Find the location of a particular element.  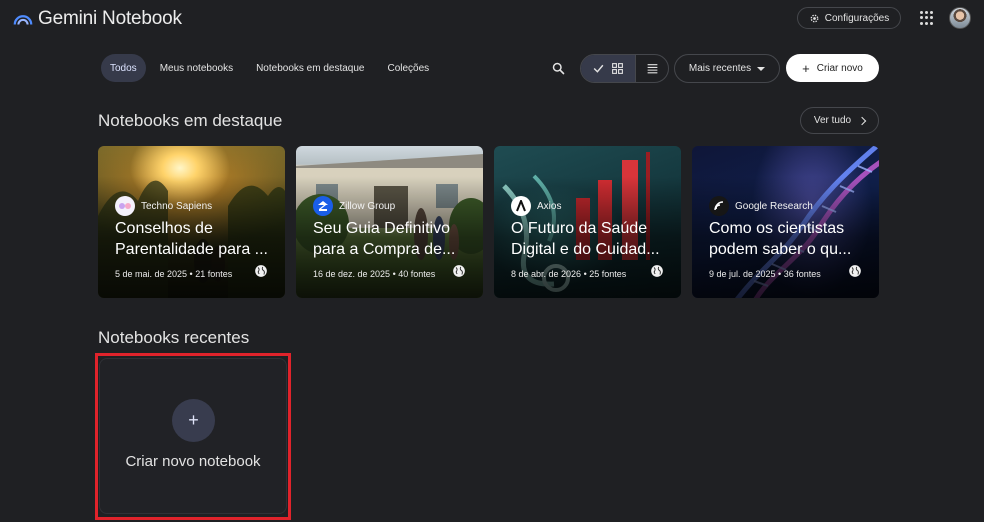

card-source: Google Research is located at coordinates (761, 206).